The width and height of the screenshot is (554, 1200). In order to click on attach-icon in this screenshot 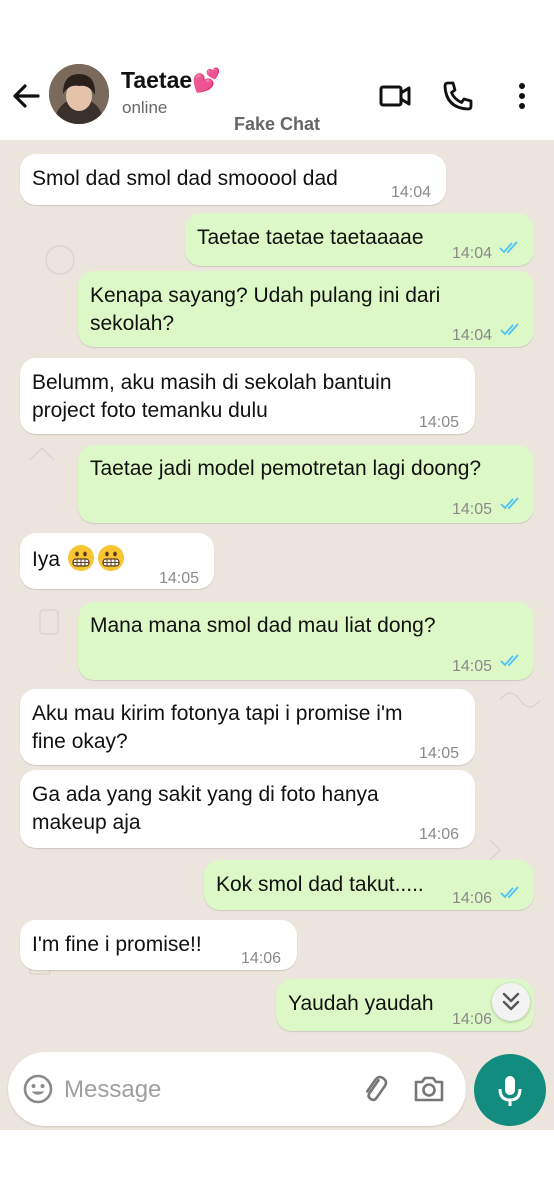, I will do `click(375, 1089)`.